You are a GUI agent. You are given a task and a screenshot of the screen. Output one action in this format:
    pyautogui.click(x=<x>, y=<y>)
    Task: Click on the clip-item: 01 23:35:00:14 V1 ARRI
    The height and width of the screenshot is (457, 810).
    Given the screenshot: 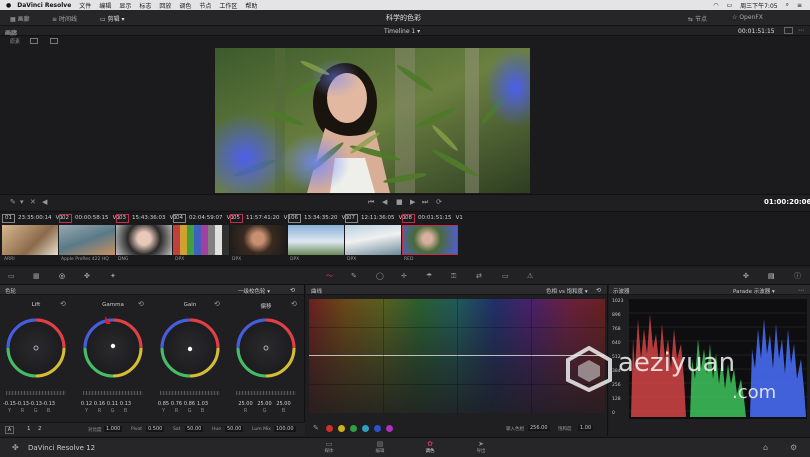 What is the action you would take?
    pyautogui.click(x=32, y=239)
    